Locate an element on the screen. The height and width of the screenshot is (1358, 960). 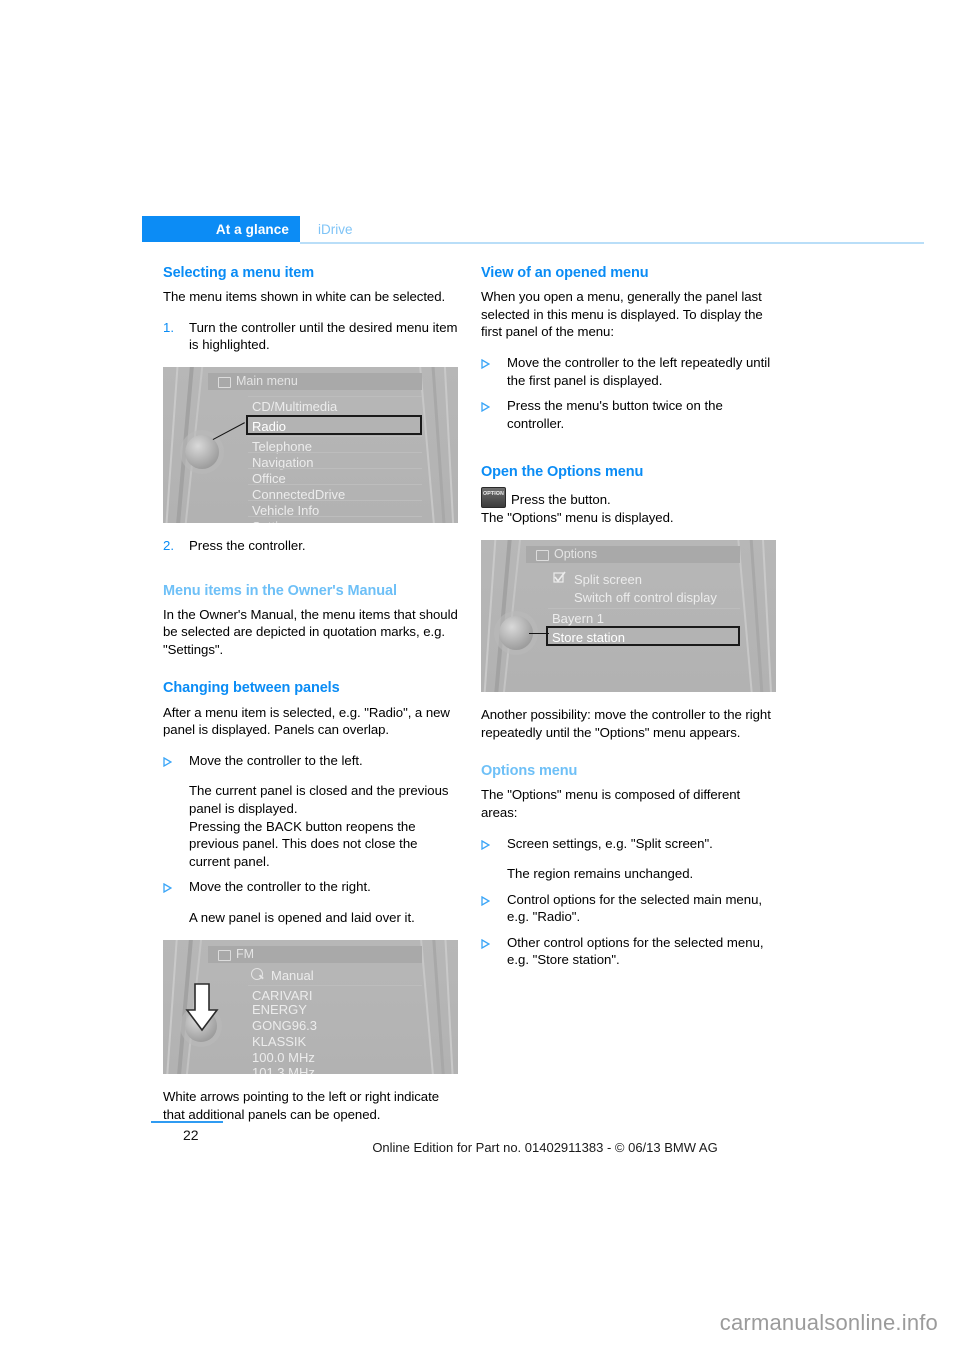
bullet-subtext-c: A new panel is opened and laid over it. is located at coordinates (302, 917).